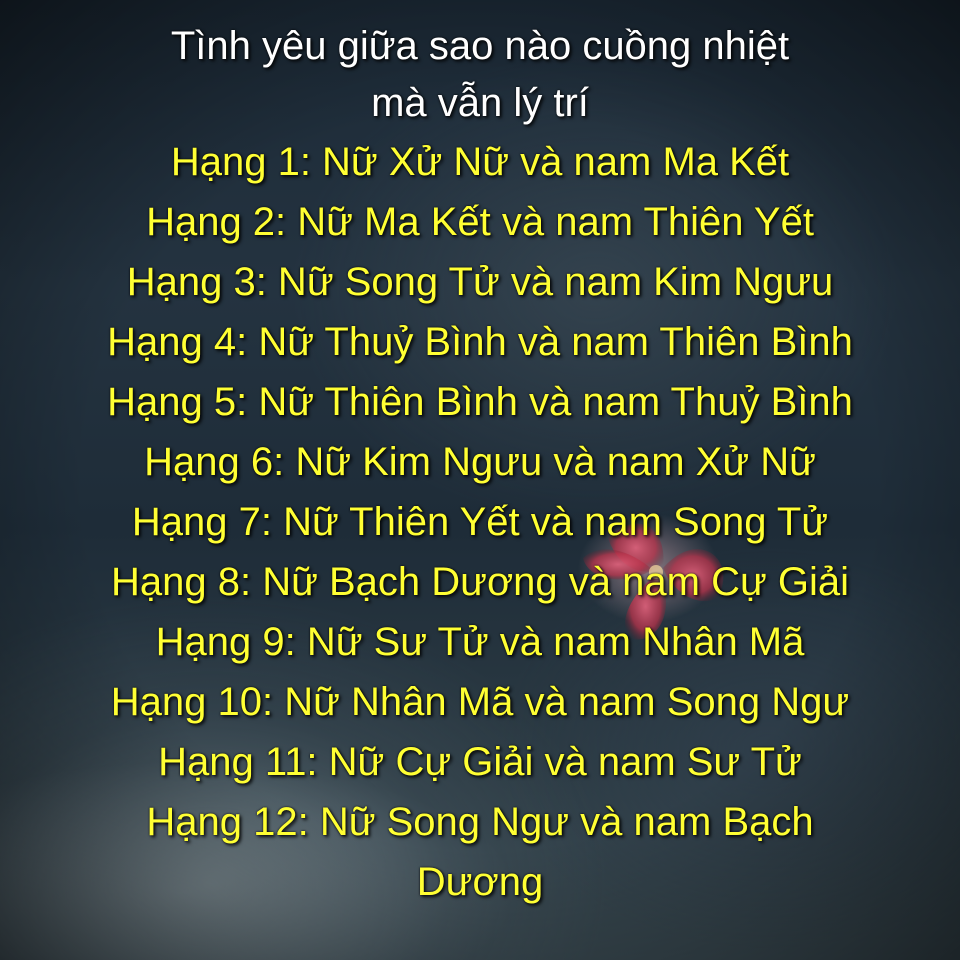  I want to click on ranking-item-4: Hạng 4: Nữ Thuỷ Bình và nam Thiên Bình, so click(480, 342).